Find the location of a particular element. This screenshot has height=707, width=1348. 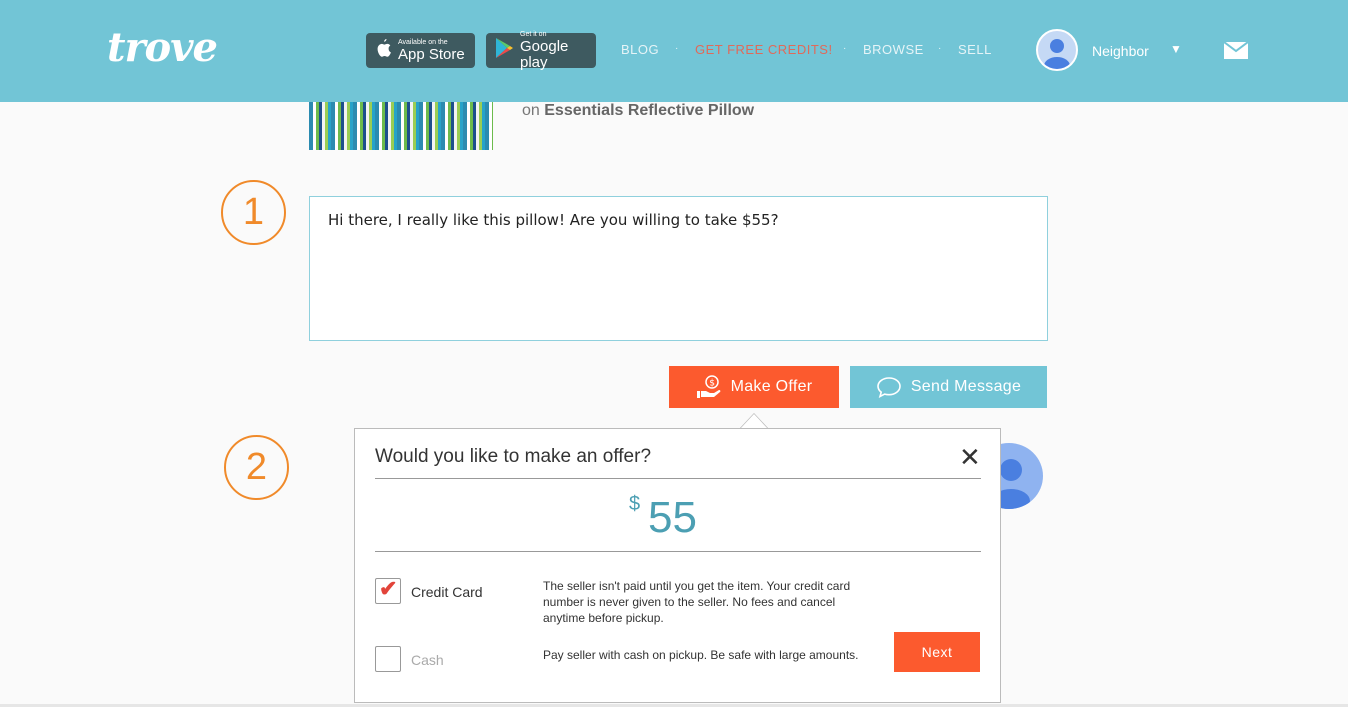

cash-checkbox is located at coordinates (388, 659).